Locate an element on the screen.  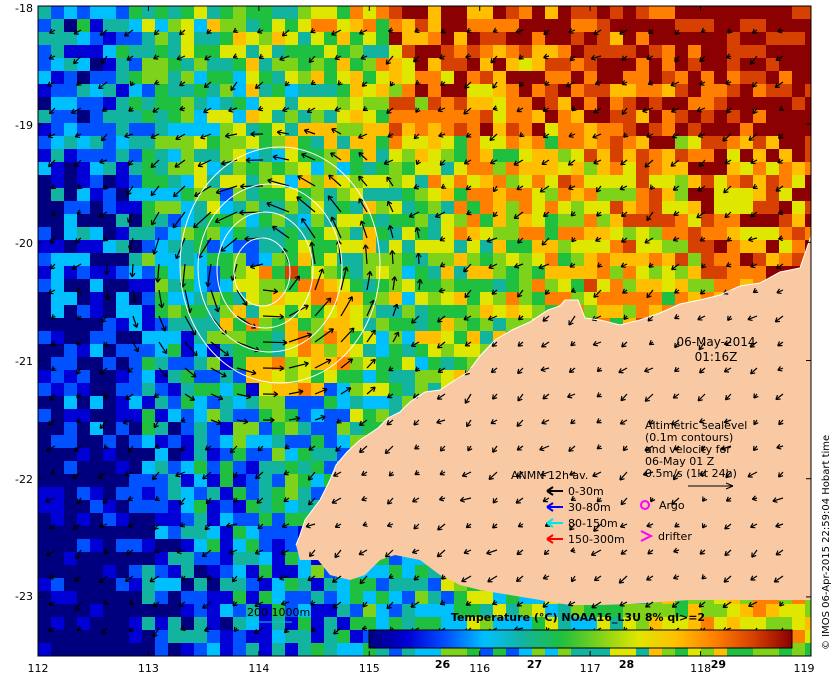
argo-label: Argo is located at coordinates (672, 505).